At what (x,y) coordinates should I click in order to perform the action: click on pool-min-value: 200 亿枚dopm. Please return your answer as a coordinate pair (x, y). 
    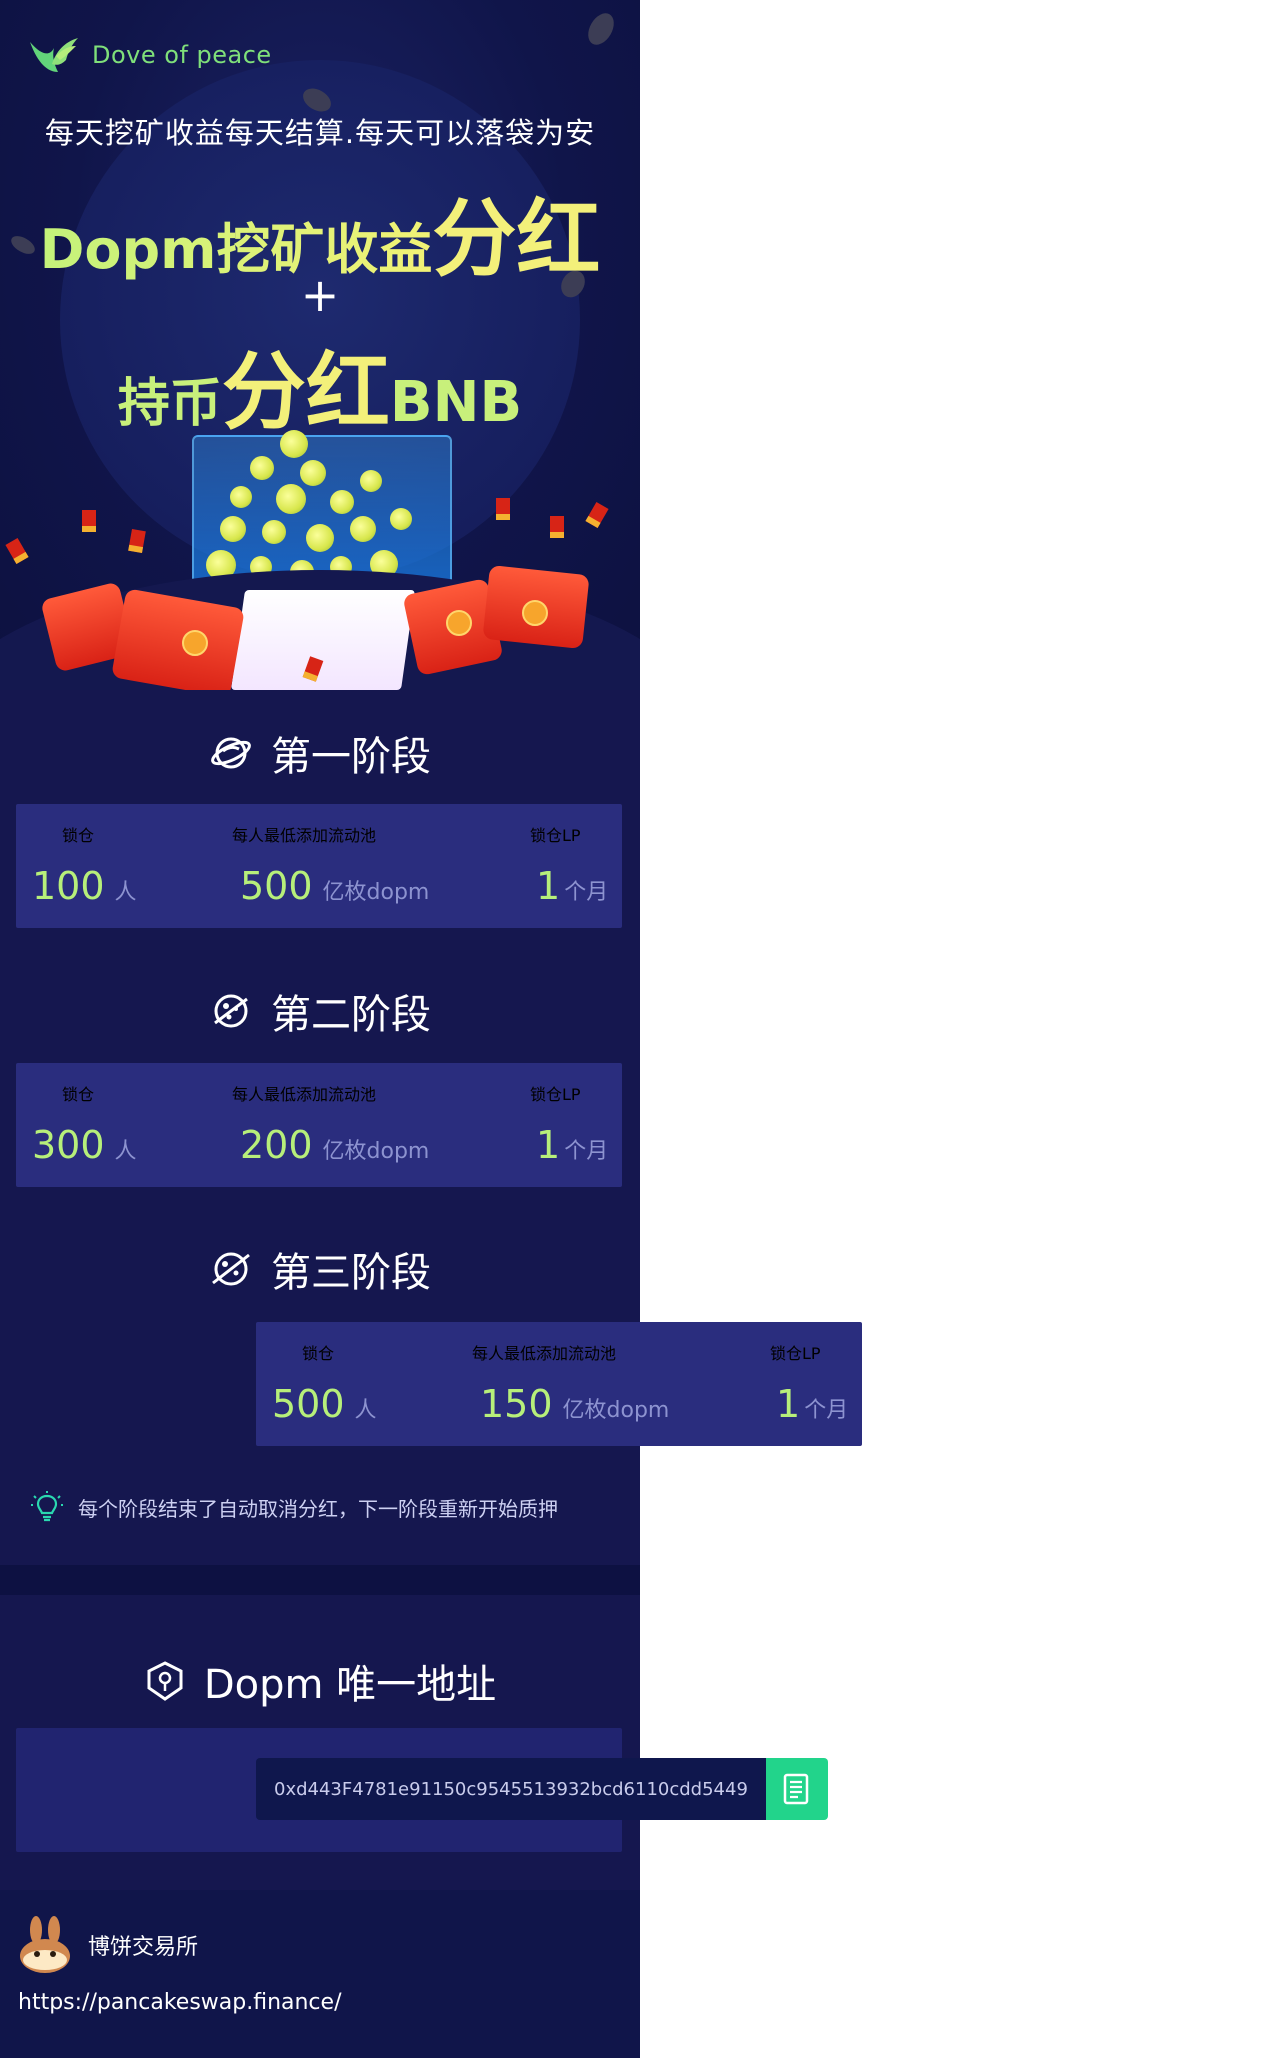
    Looking at the image, I should click on (334, 1145).